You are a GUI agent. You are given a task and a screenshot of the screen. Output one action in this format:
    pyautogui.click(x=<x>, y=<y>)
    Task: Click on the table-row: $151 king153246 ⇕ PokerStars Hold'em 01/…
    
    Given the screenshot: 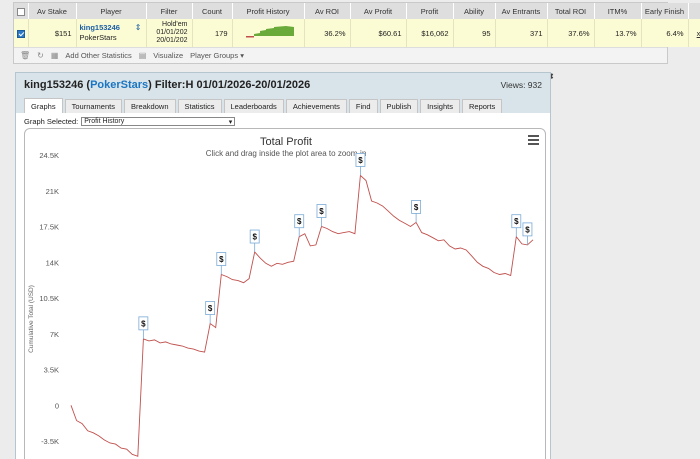 What is the action you would take?
    pyautogui.click(x=357, y=33)
    